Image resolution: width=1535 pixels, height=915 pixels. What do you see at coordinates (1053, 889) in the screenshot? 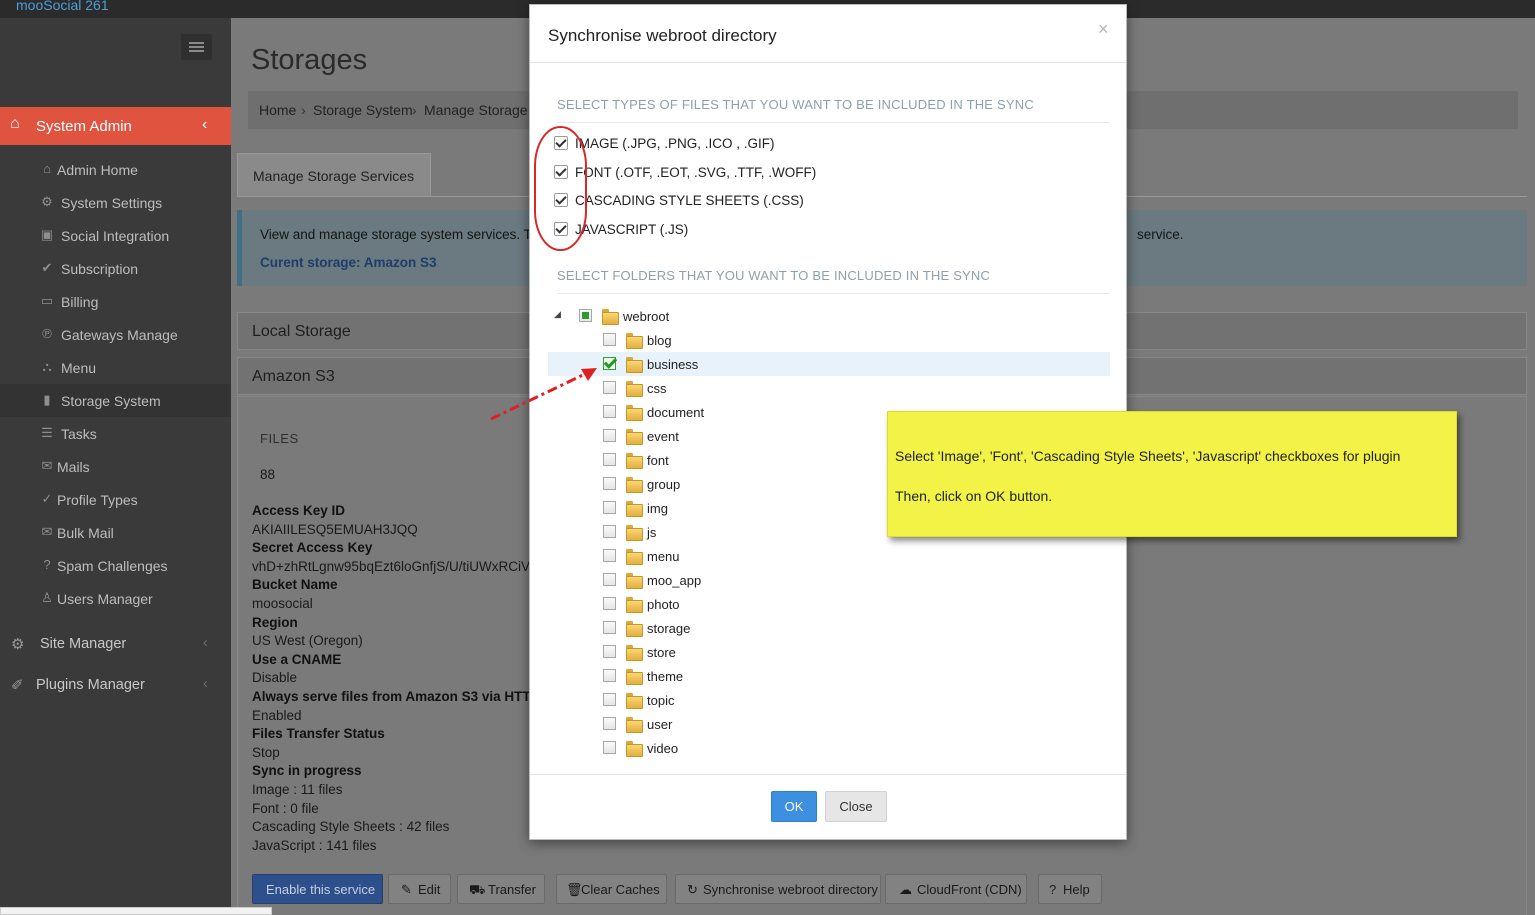
I see `question-circle-icon: ?` at bounding box center [1053, 889].